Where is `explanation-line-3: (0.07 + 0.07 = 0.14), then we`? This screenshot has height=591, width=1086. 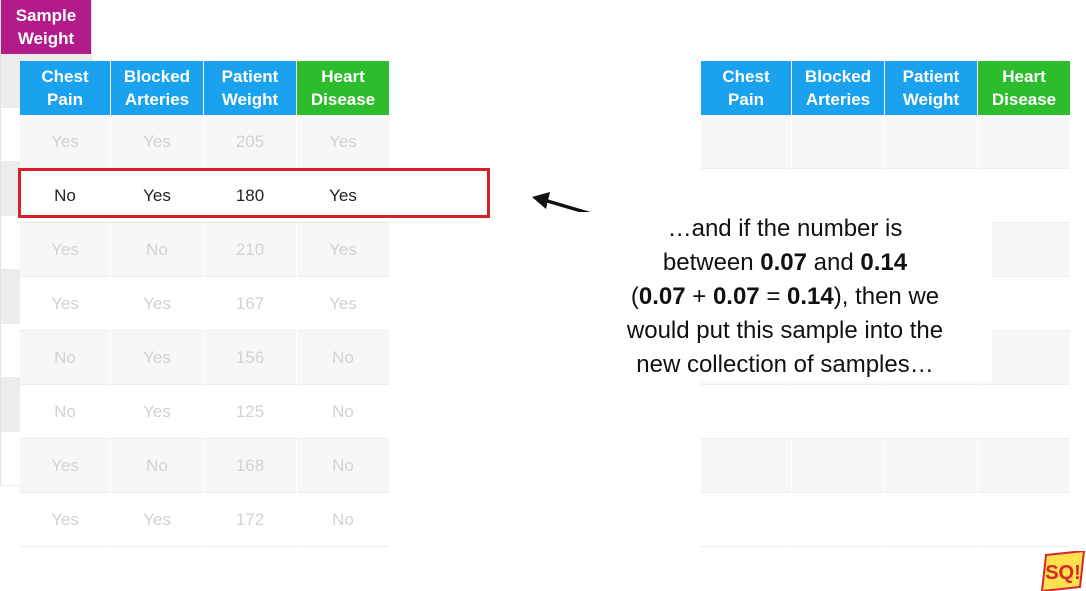 explanation-line-3: (0.07 + 0.07 = 0.14), then we is located at coordinates (785, 296).